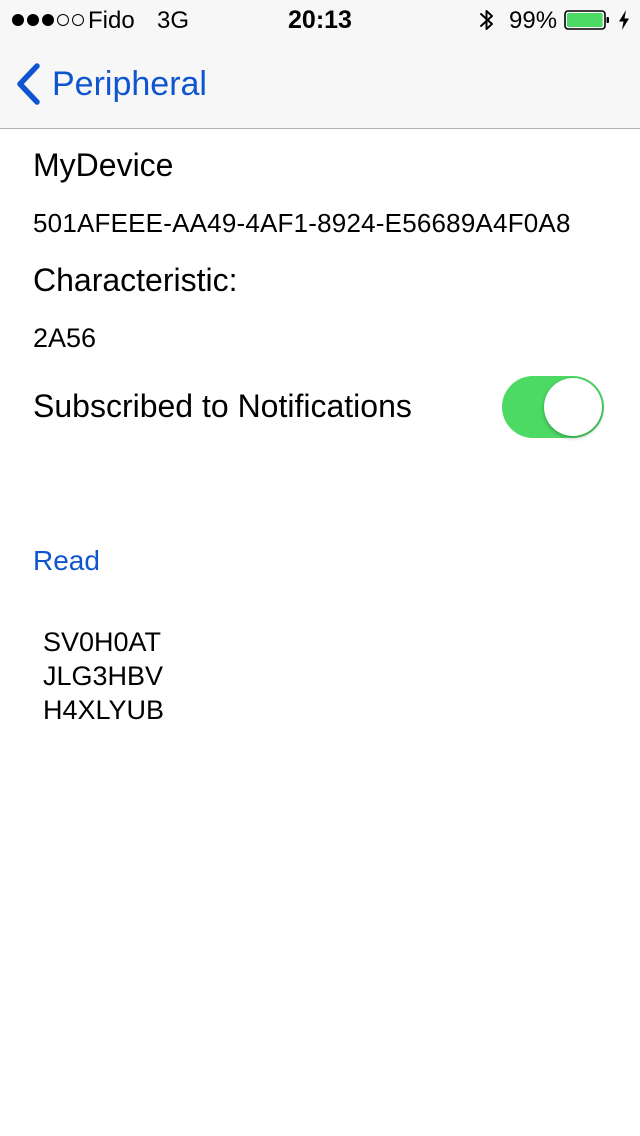 Image resolution: width=640 pixels, height=1136 pixels. What do you see at coordinates (65, 338) in the screenshot?
I see `characteristic-uuid: 2A56` at bounding box center [65, 338].